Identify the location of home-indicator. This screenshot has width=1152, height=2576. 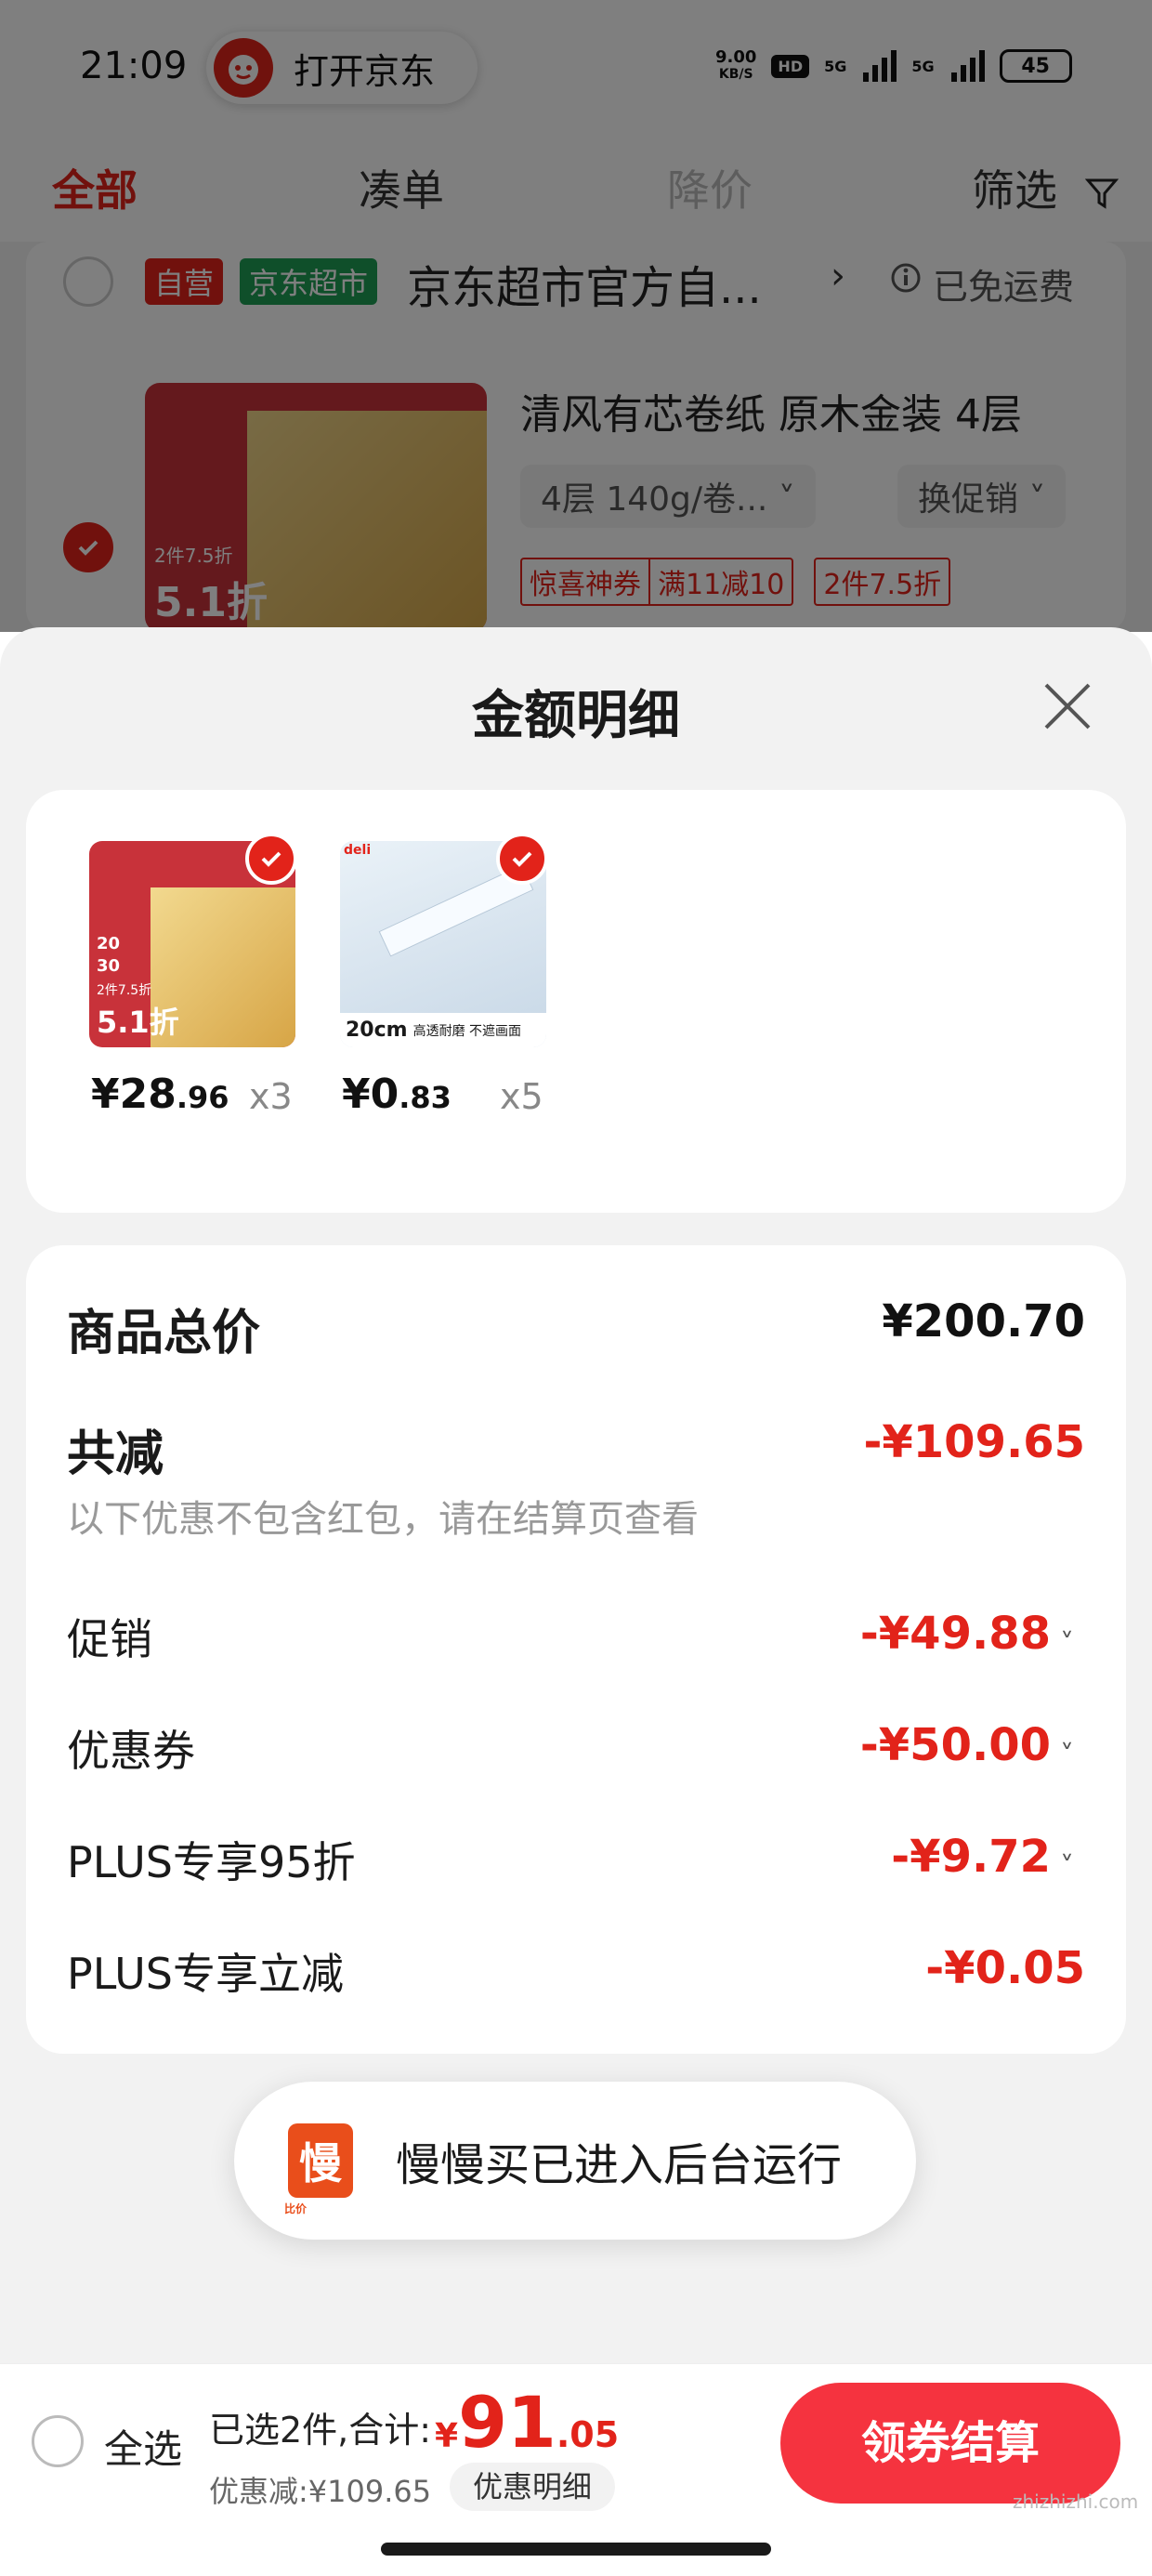
(576, 2549).